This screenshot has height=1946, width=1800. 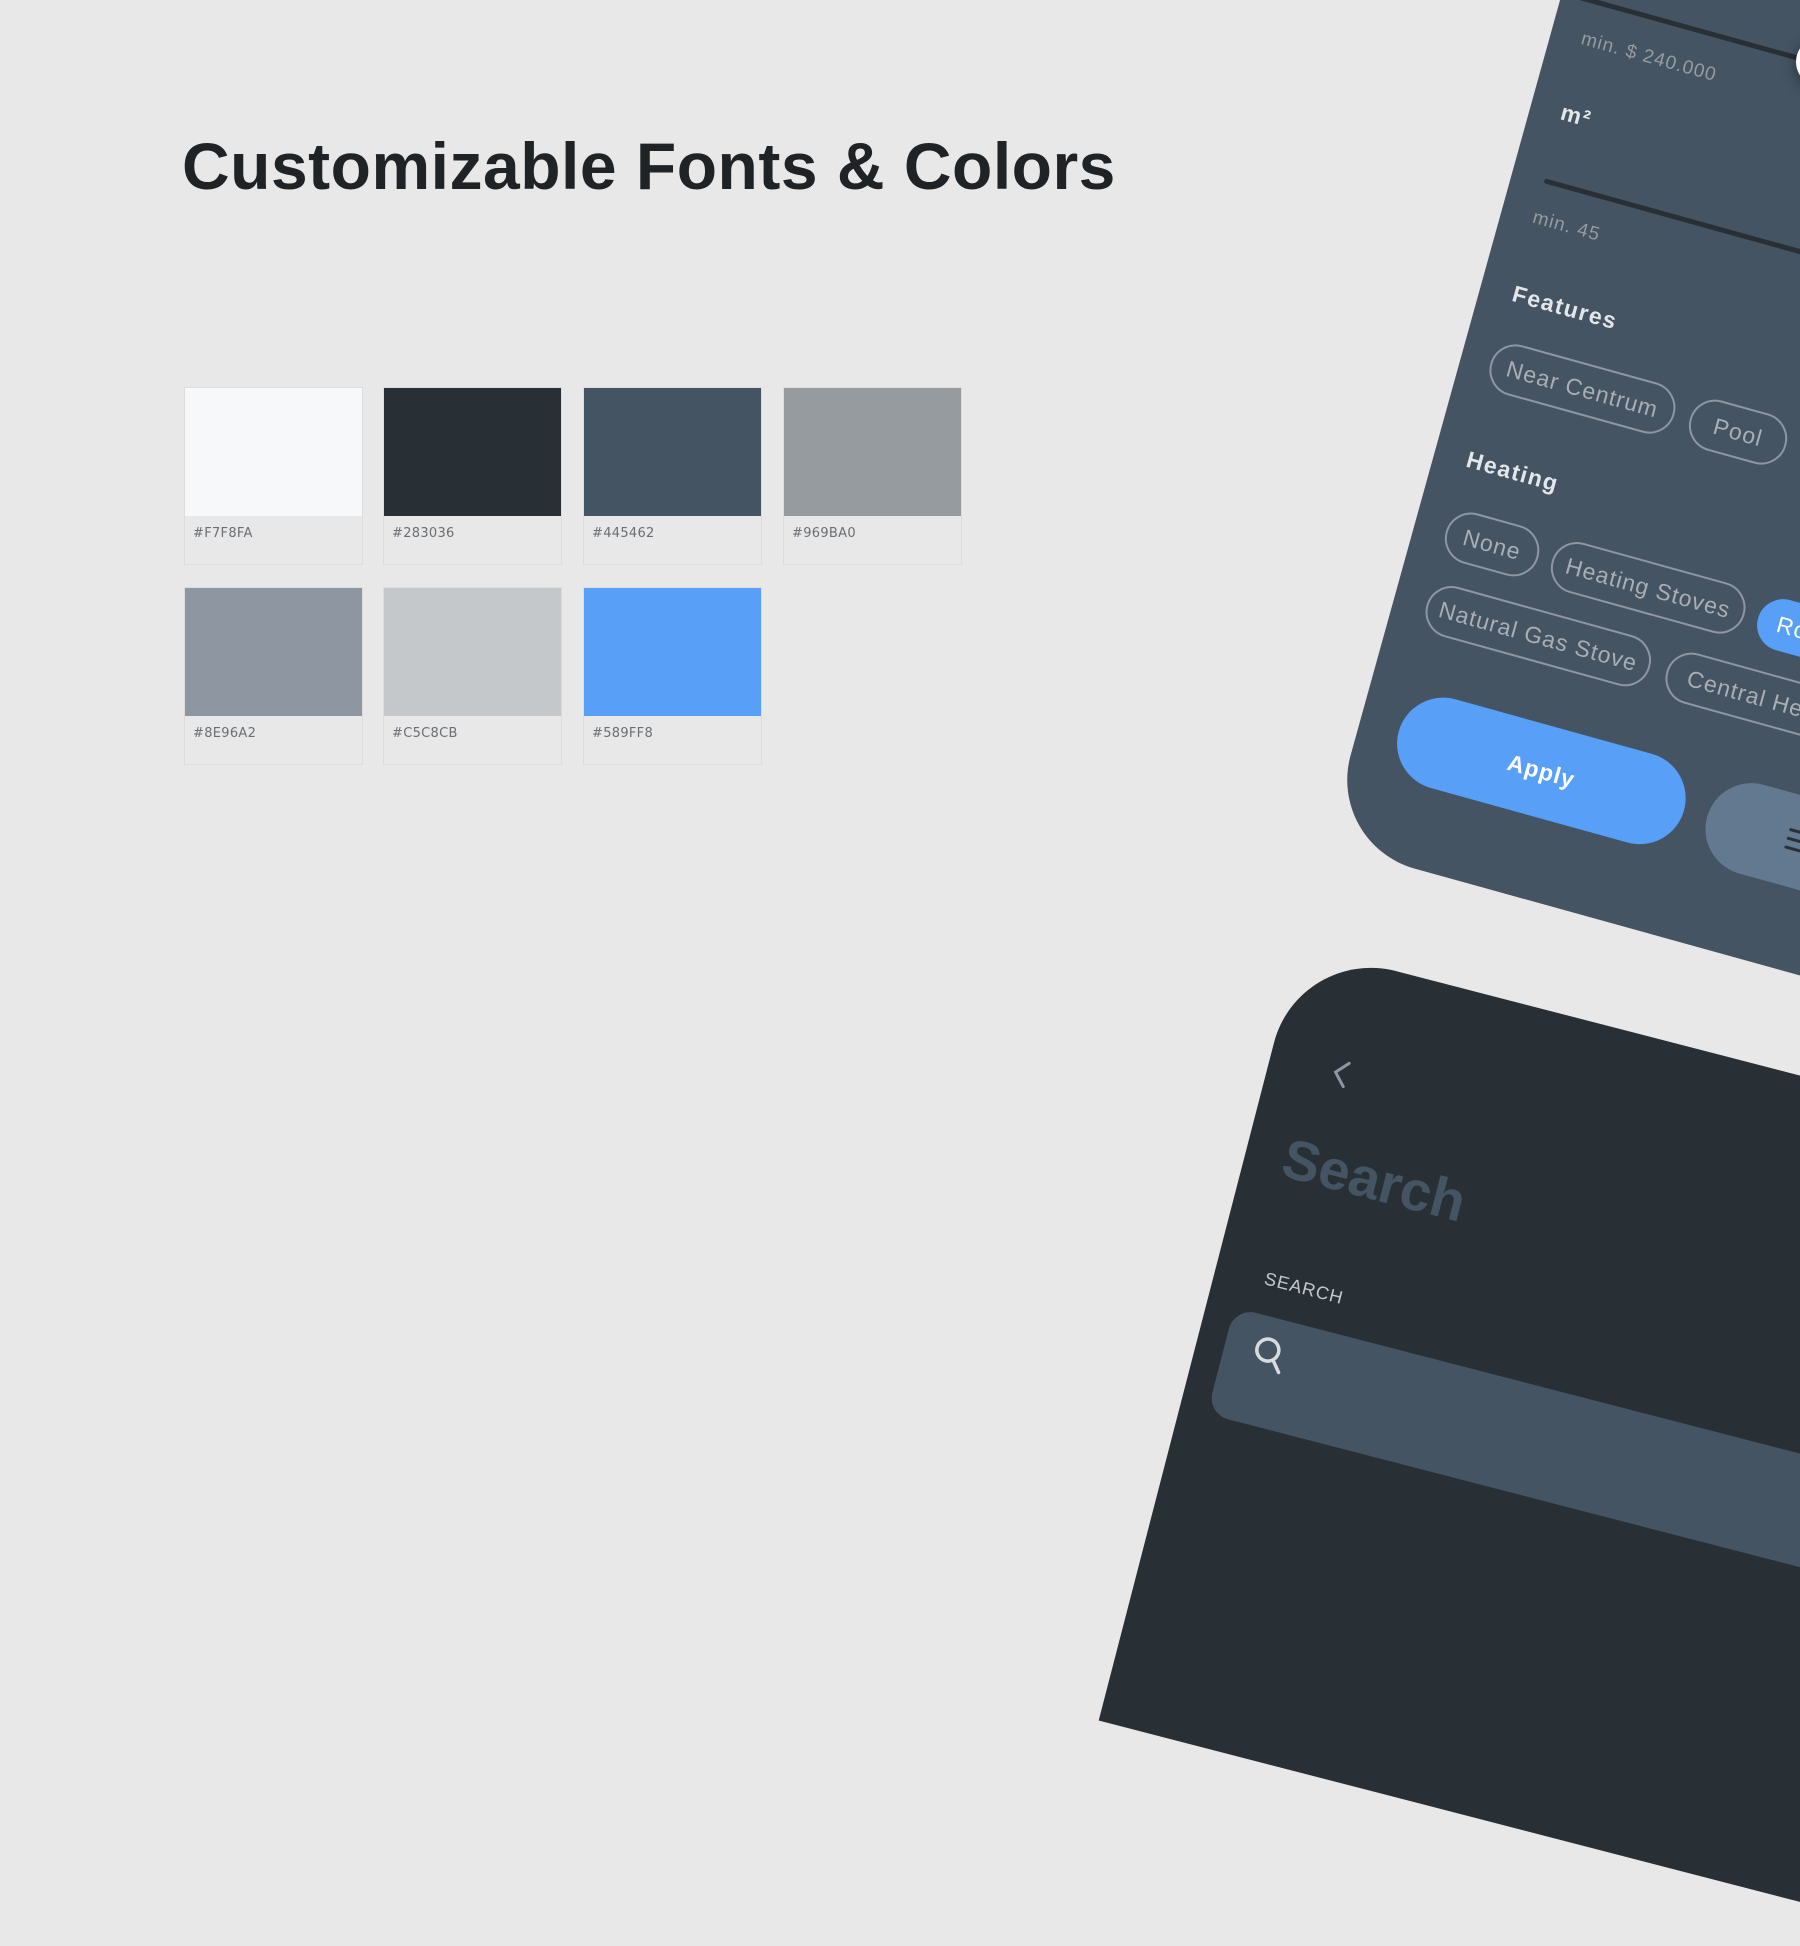 I want to click on area-min-label: min. 45, so click(x=1566, y=226).